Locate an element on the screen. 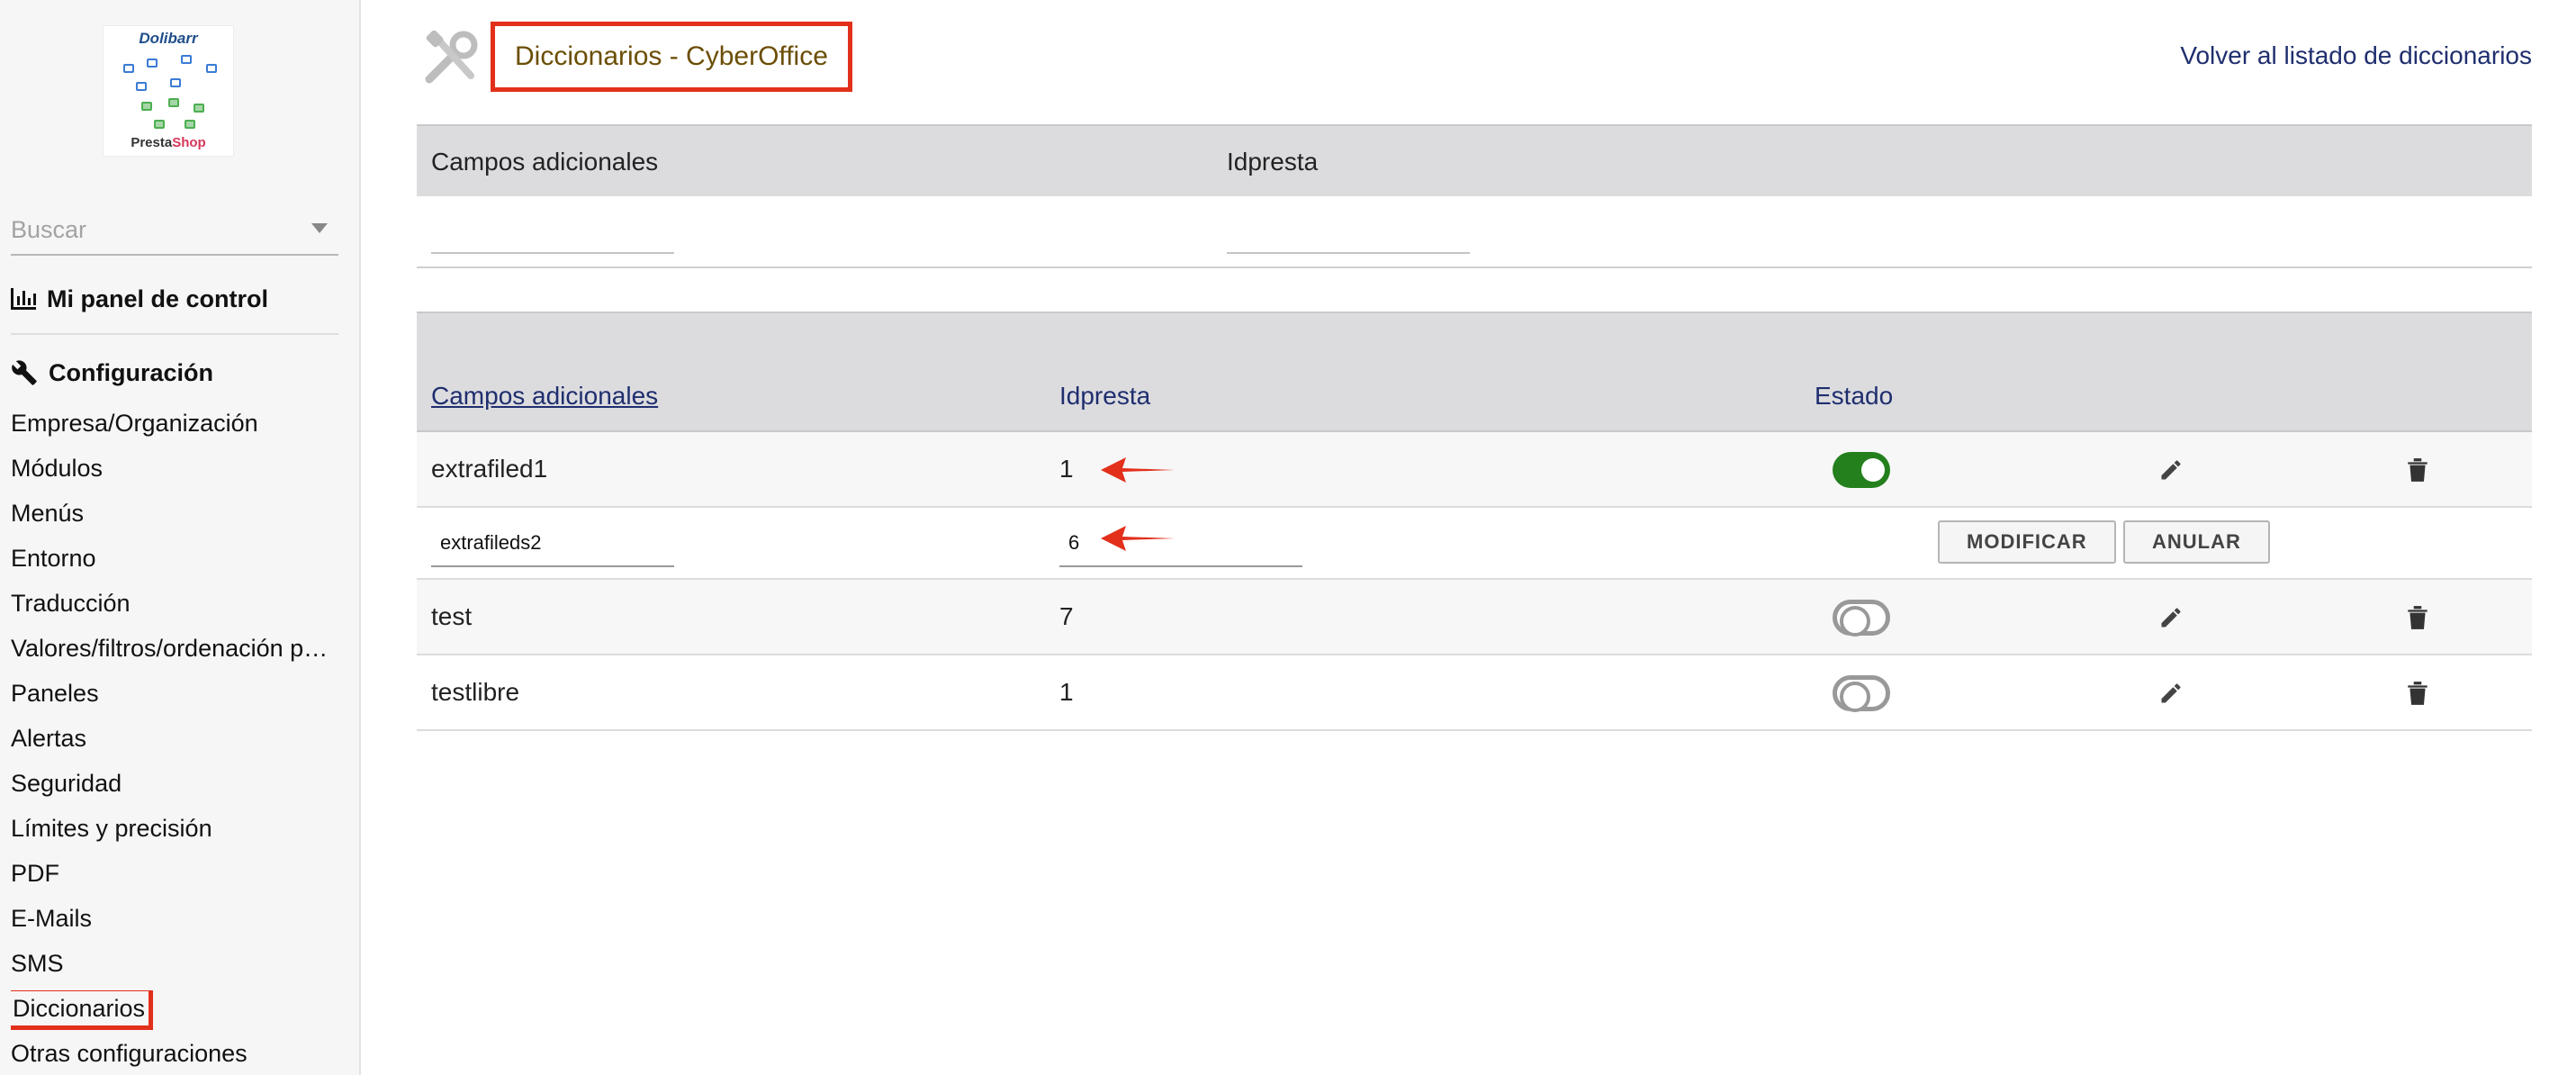 The height and width of the screenshot is (1075, 2576). menu-item-modulos: Módulos is located at coordinates (180, 472).